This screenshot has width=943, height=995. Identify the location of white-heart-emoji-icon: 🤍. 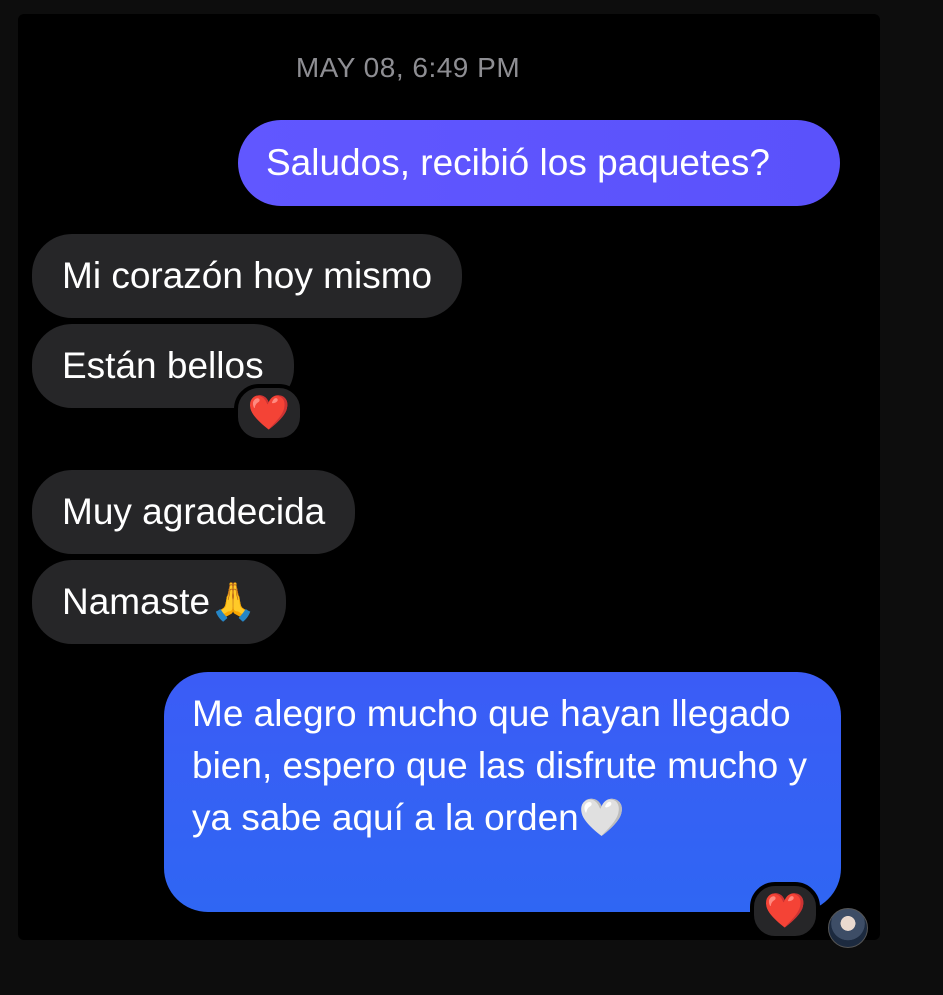
(601, 817).